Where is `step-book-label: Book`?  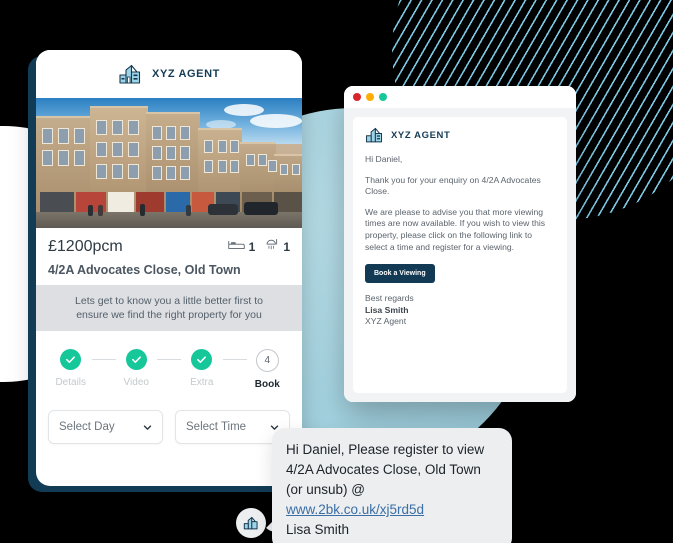
step-book-label: Book is located at coordinates (267, 384).